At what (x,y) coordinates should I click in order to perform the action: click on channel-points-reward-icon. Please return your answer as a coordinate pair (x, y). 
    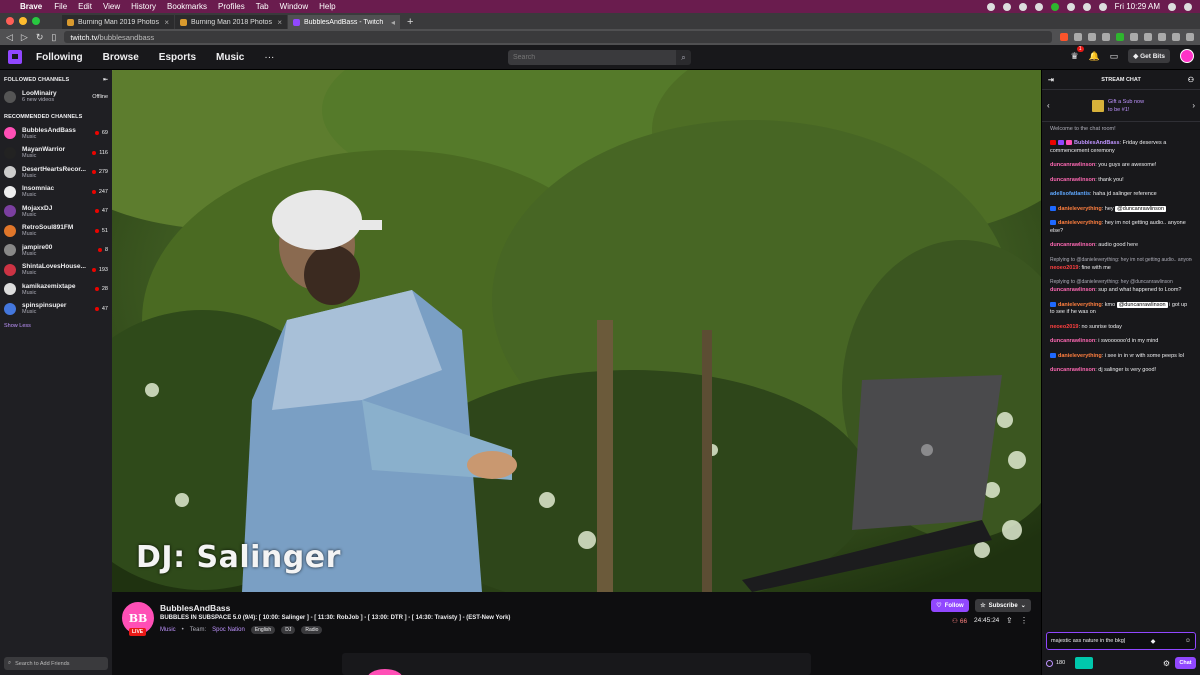
    Looking at the image, I should click on (1084, 663).